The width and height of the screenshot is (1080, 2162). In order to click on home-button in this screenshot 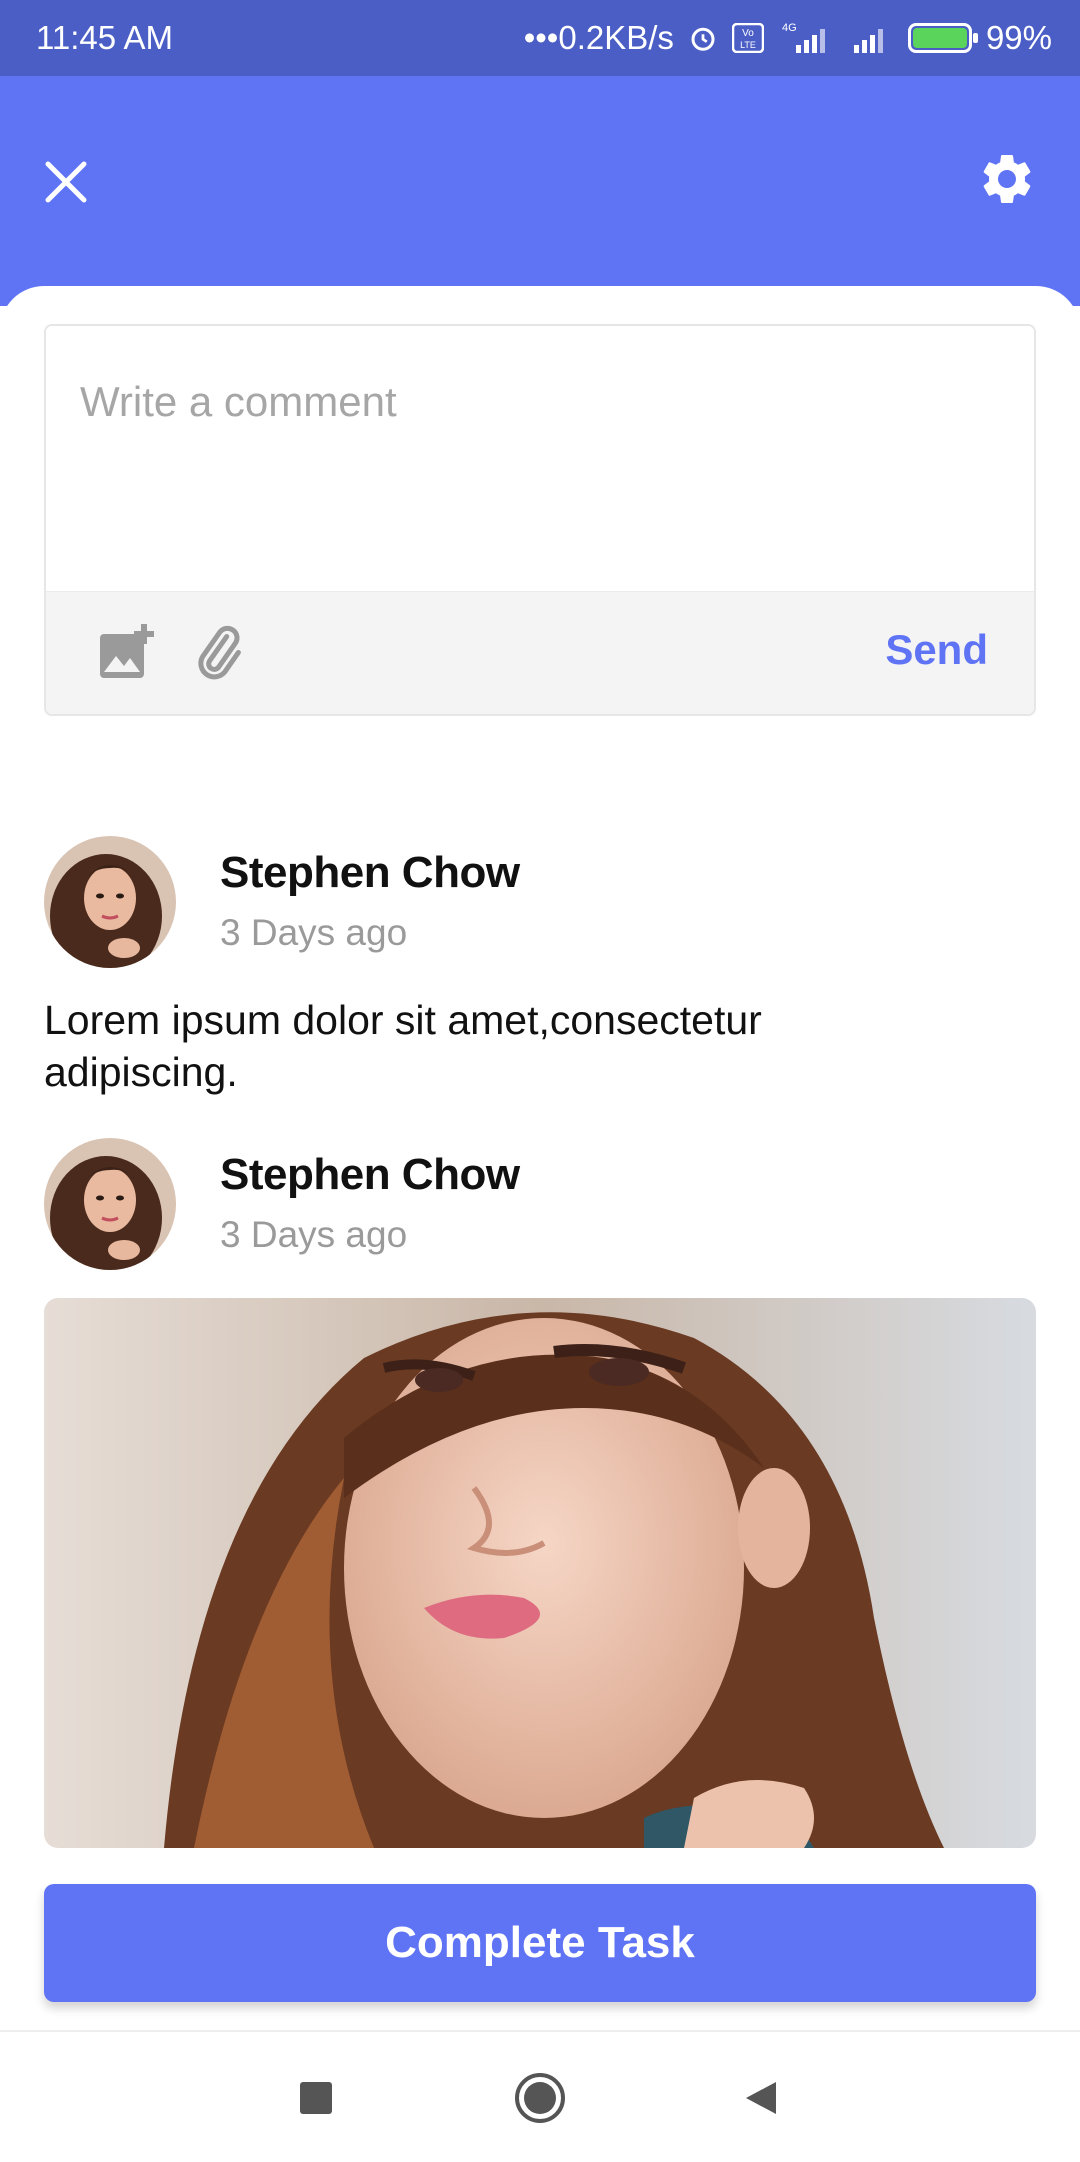, I will do `click(540, 2098)`.